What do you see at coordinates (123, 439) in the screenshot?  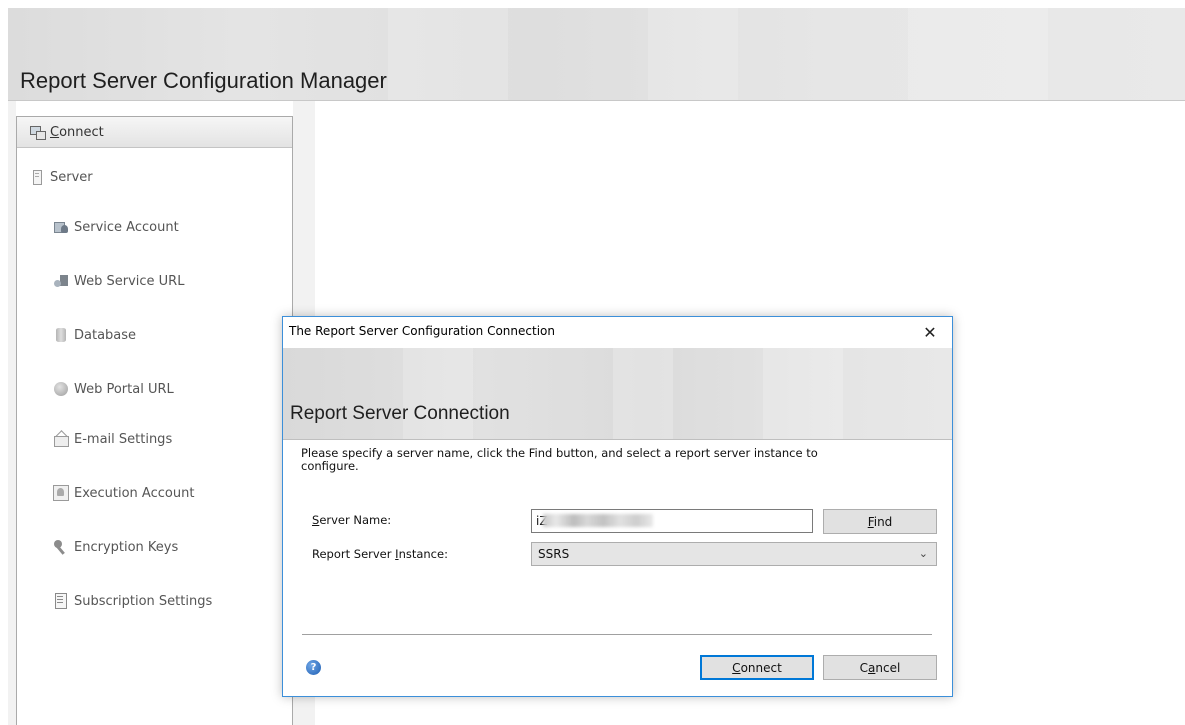 I see `sidebar-item-label: E-mail Settings` at bounding box center [123, 439].